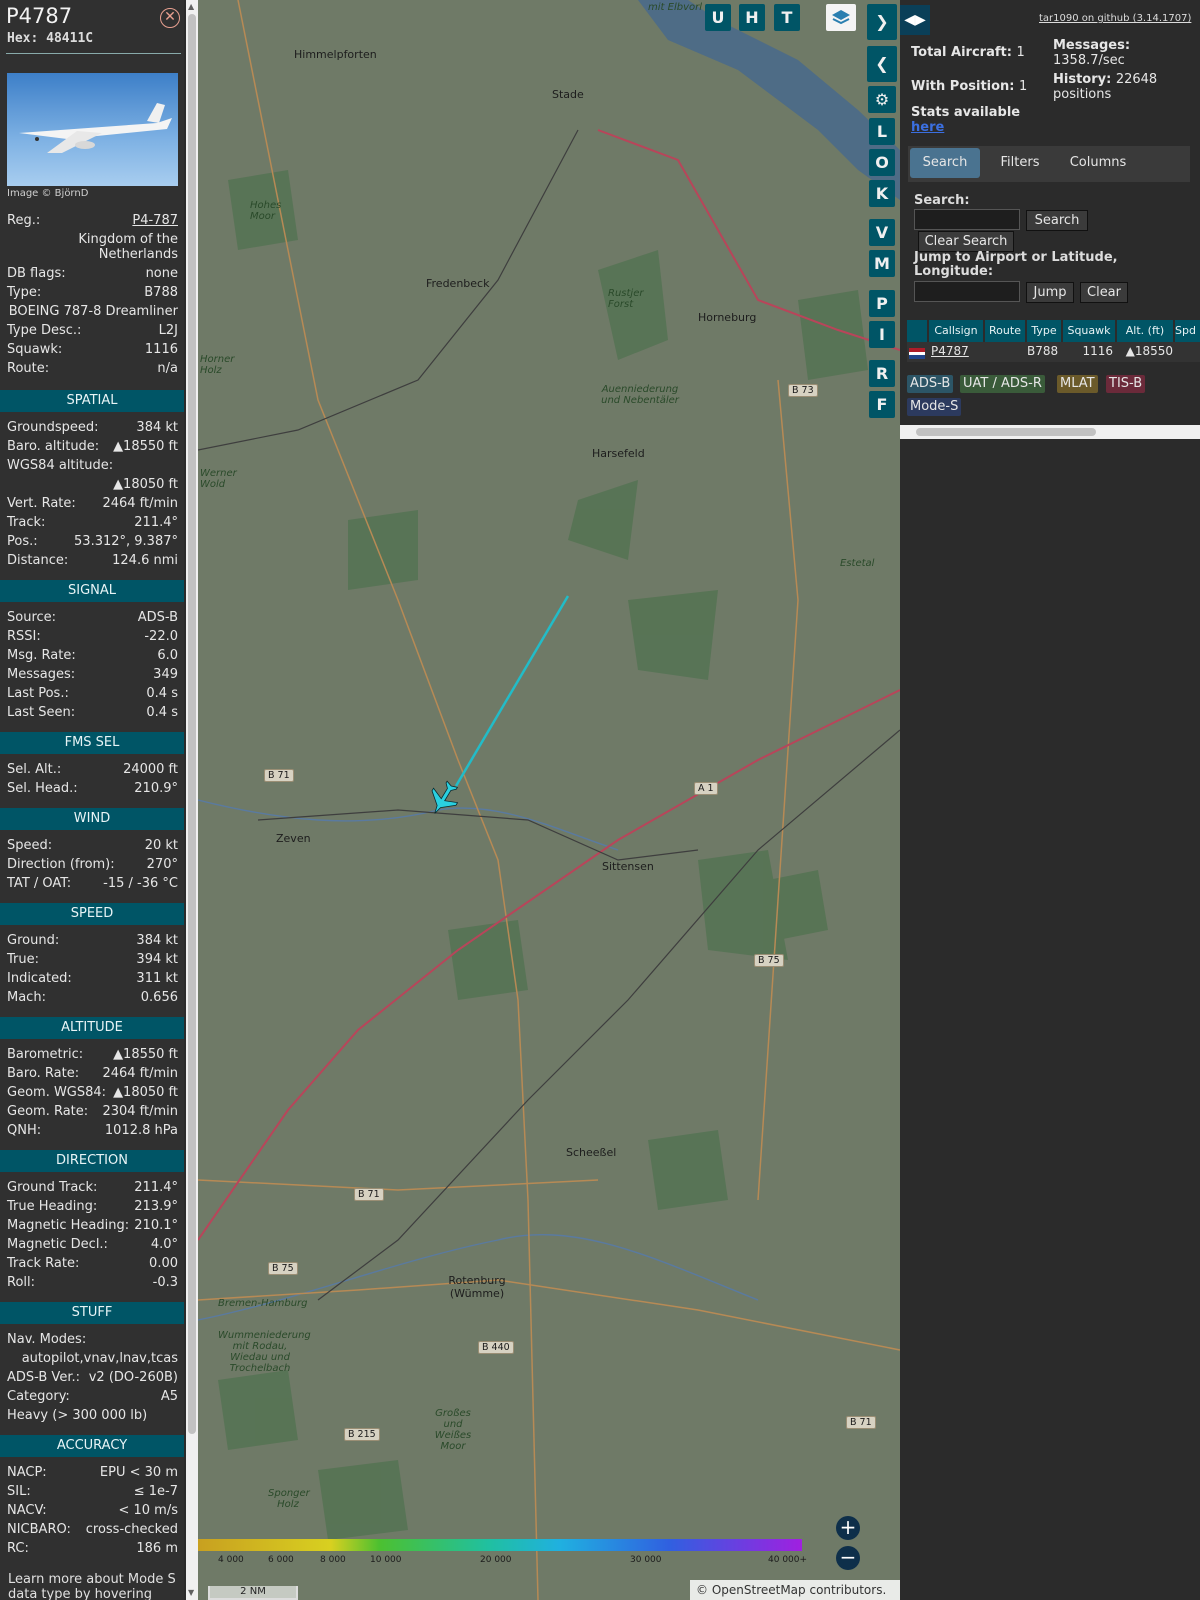  Describe the element at coordinates (882, 99) in the screenshot. I see `gear-icon: ⚙` at that location.